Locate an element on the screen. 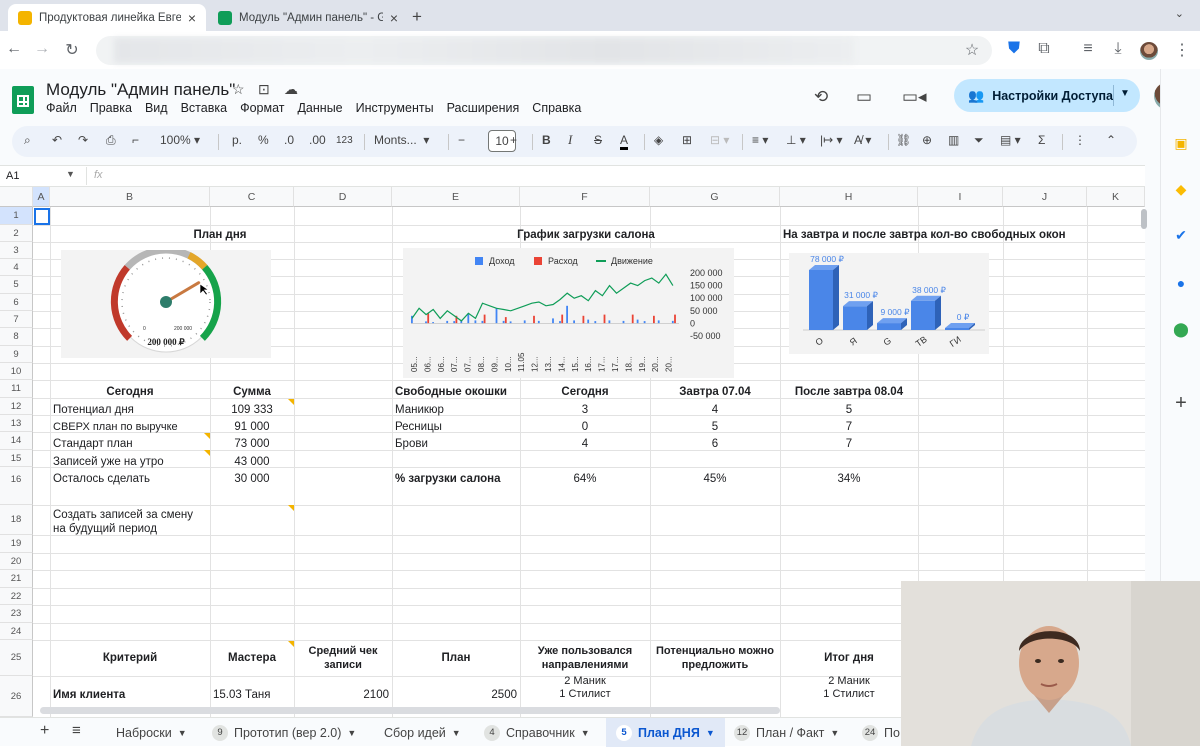  currency-format-button: р. is located at coordinates (237, 140).